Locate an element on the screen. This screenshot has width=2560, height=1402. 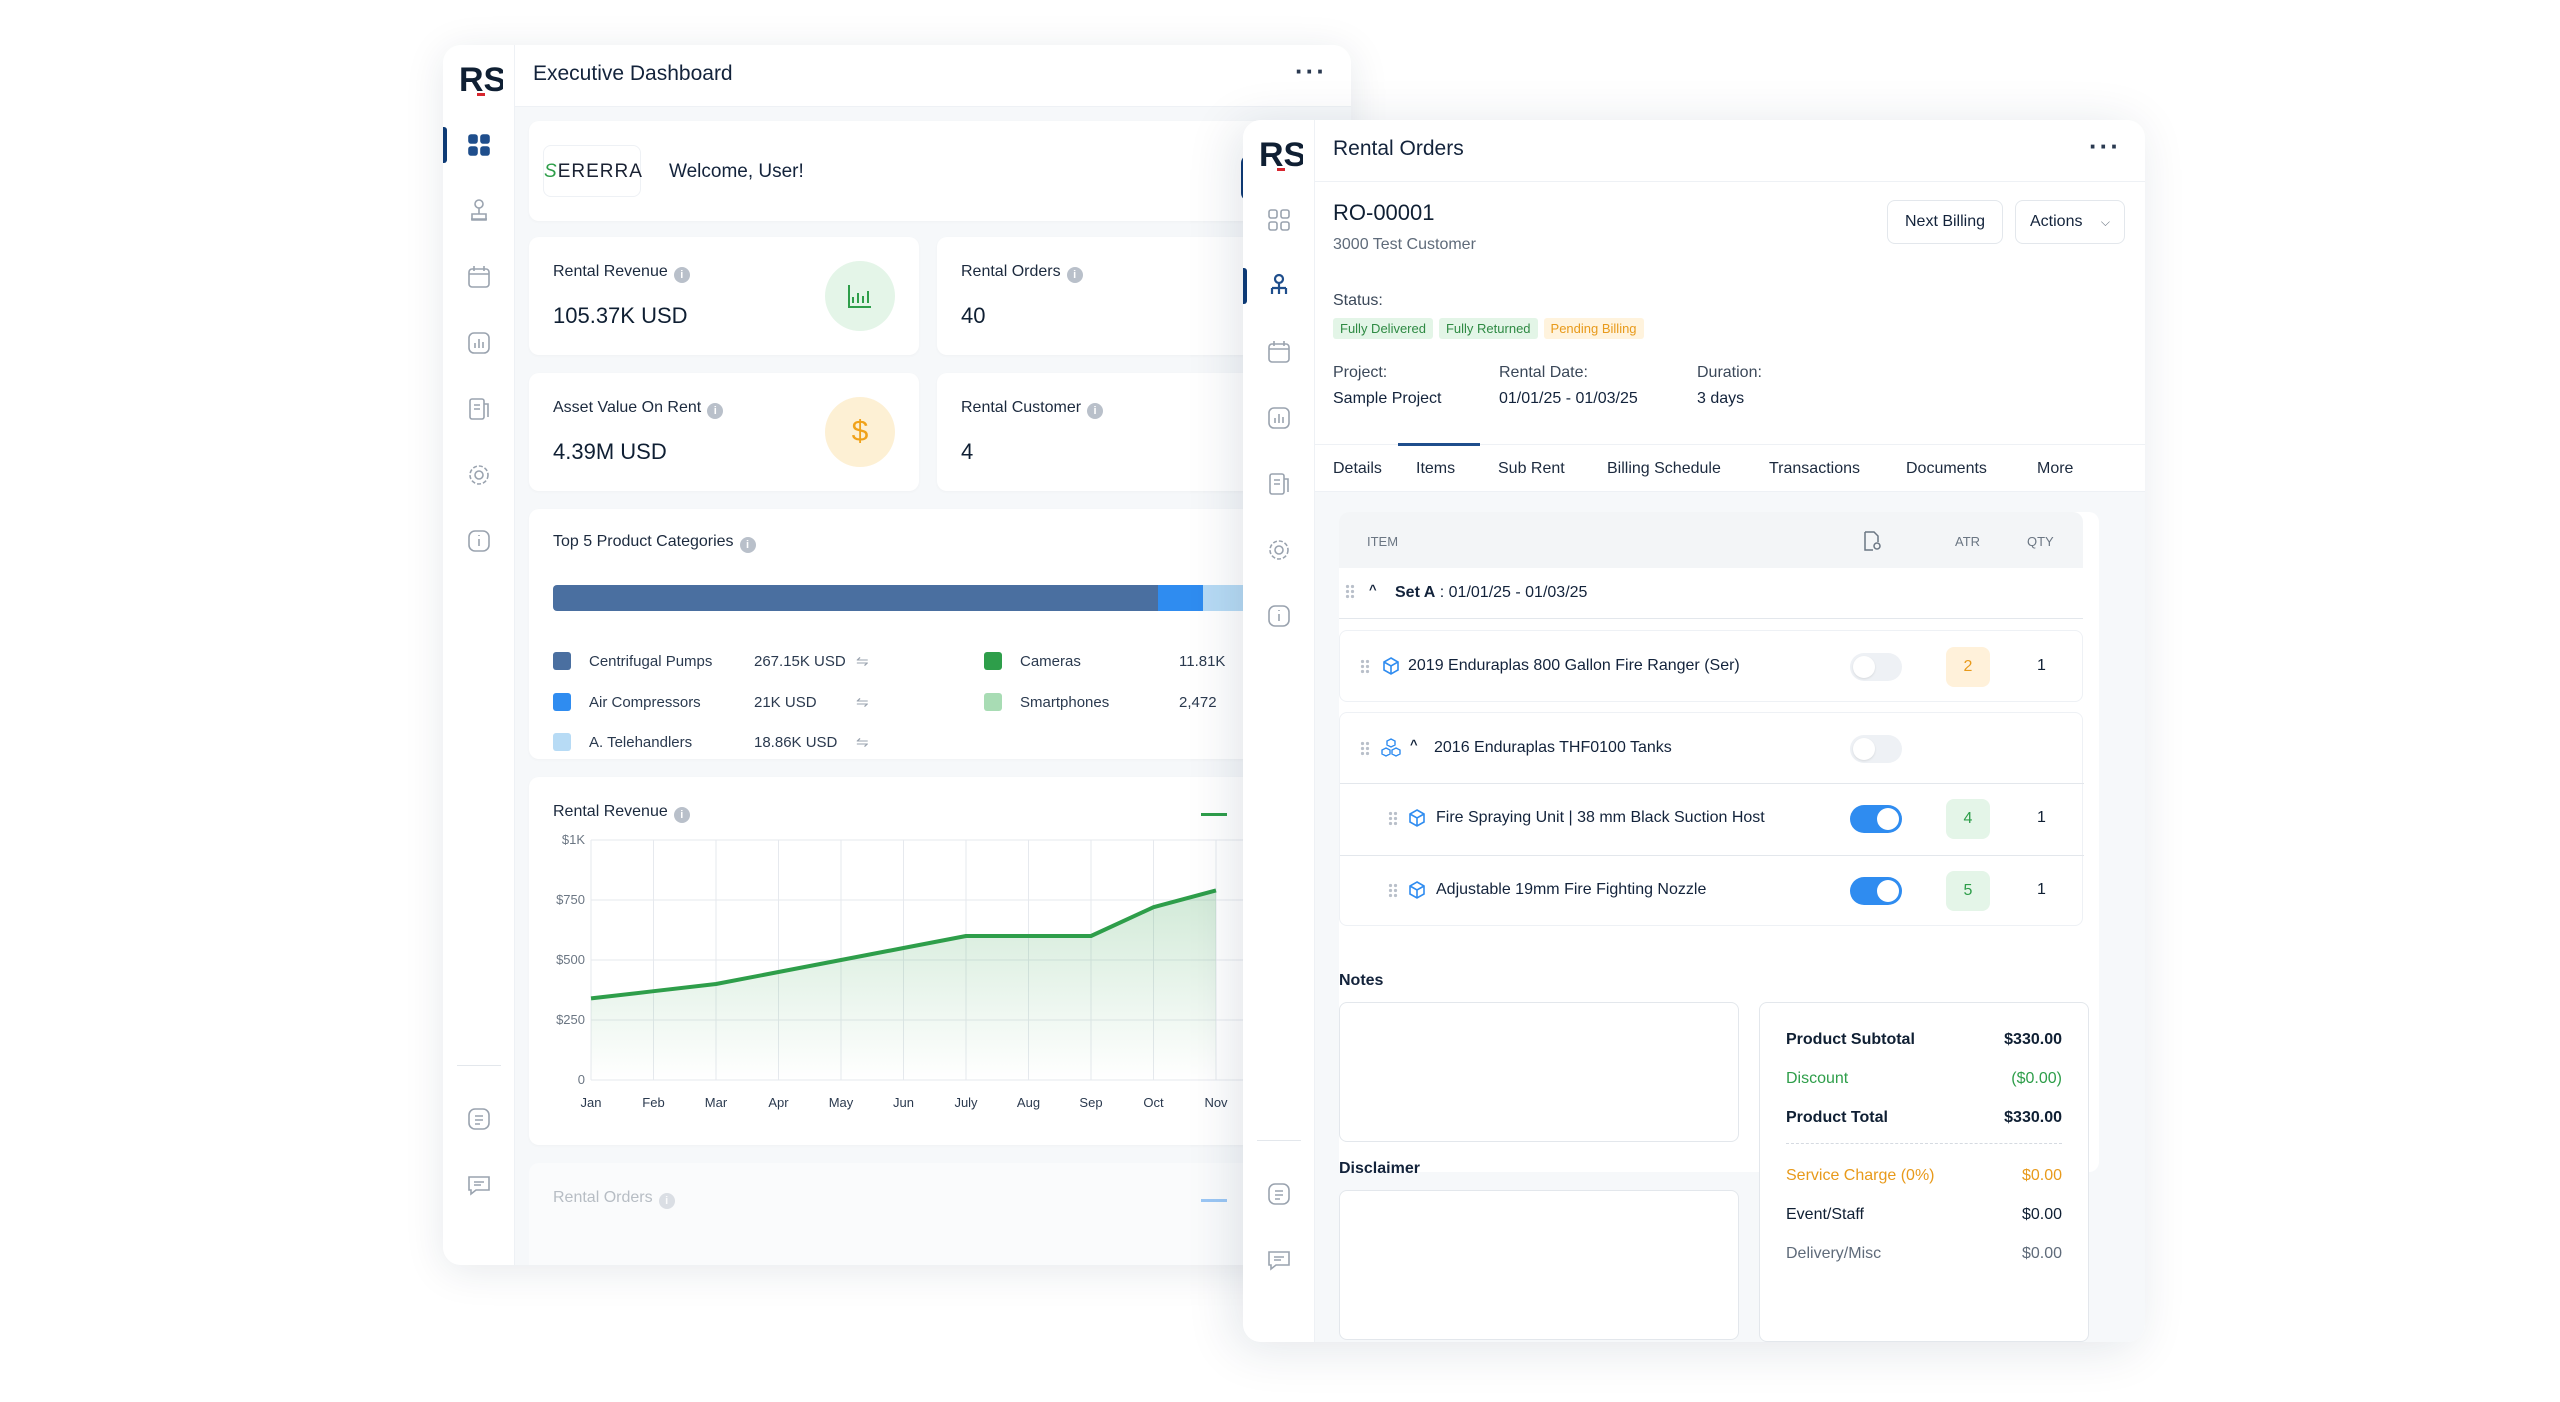
summary-row: Delivery/Misc $0.00 is located at coordinates (1924, 1254).